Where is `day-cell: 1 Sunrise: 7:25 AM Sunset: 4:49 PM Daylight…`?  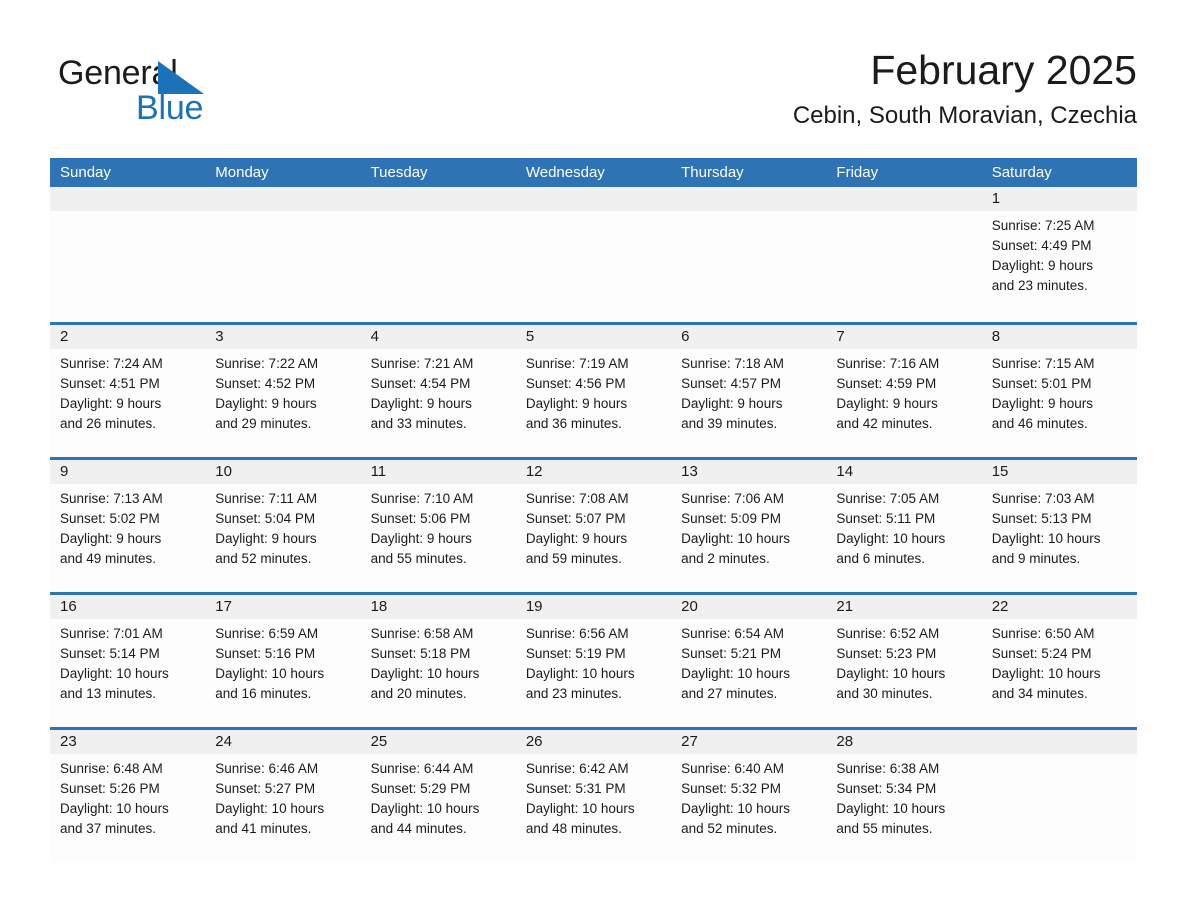
day-cell: 1 Sunrise: 7:25 AM Sunset: 4:49 PM Daylight… is located at coordinates (1059, 254).